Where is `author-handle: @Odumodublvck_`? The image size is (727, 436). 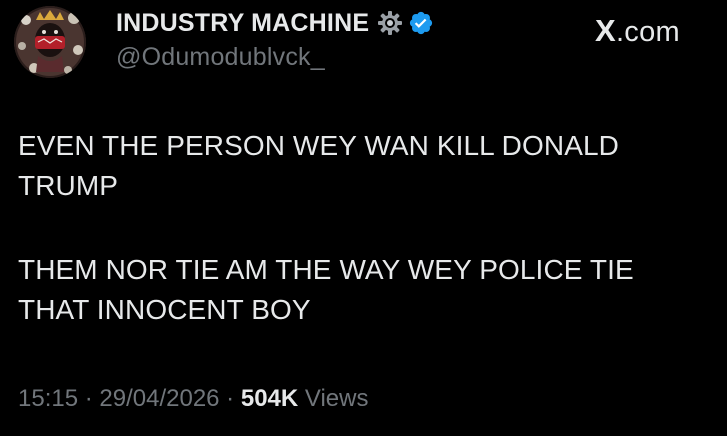
author-handle: @Odumodublvck_ is located at coordinates (275, 57).